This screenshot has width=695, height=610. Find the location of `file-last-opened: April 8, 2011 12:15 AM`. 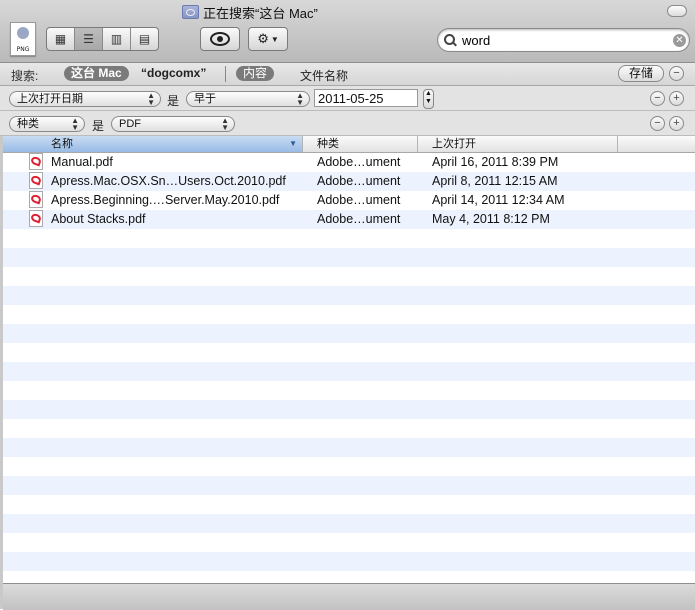

file-last-opened: April 8, 2011 12:15 AM is located at coordinates (495, 181).